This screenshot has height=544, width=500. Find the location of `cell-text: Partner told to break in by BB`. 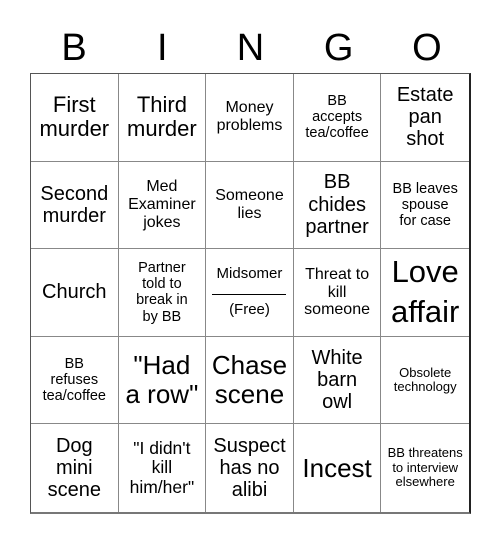

cell-text: Partner told to break in by BB is located at coordinates (162, 292).